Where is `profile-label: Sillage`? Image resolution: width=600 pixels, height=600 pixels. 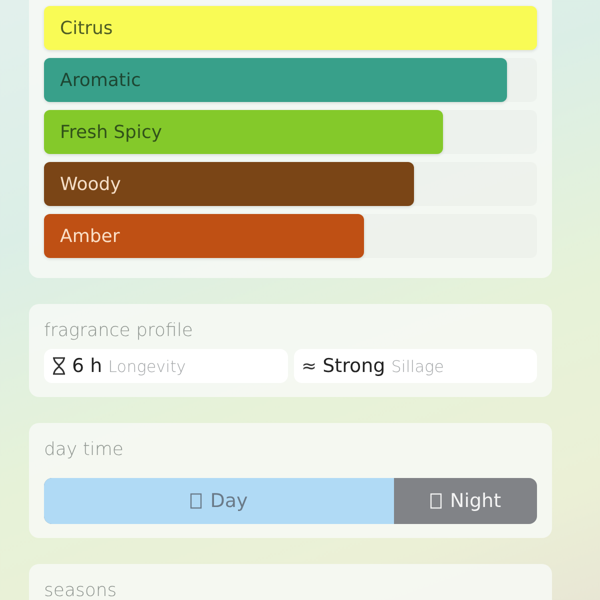 profile-label: Sillage is located at coordinates (417, 366).